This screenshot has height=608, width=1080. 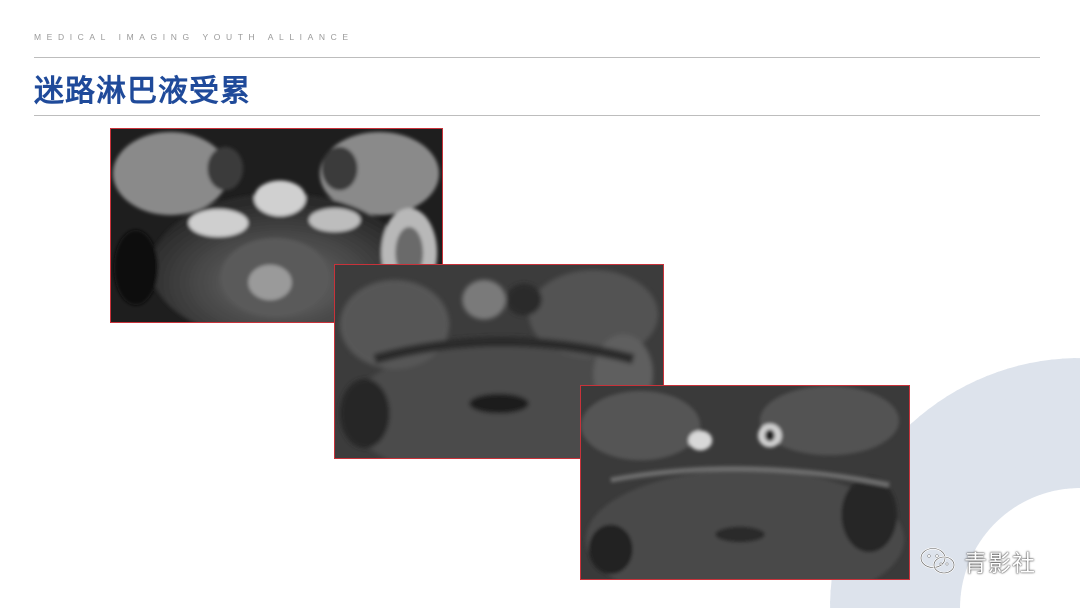 I want to click on watermark: 青影社, so click(x=977, y=561).